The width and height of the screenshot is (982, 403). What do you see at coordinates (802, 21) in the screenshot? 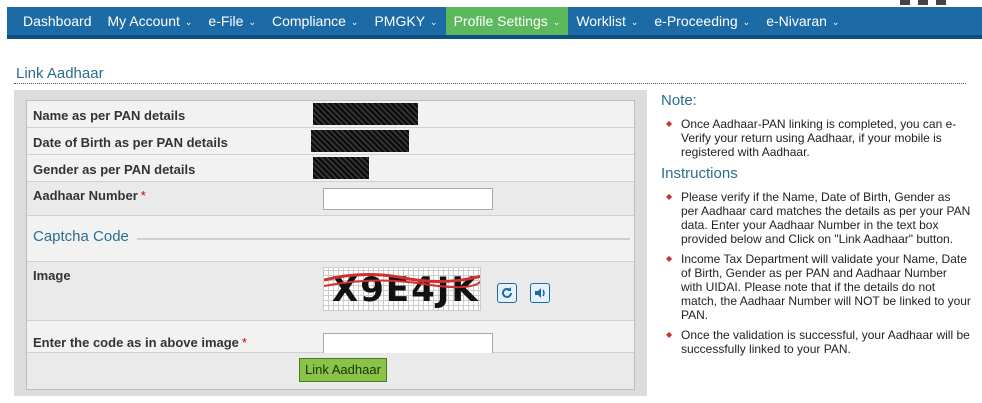
I see `nav-e-nivaran: e-Nivaran ⌄` at bounding box center [802, 21].